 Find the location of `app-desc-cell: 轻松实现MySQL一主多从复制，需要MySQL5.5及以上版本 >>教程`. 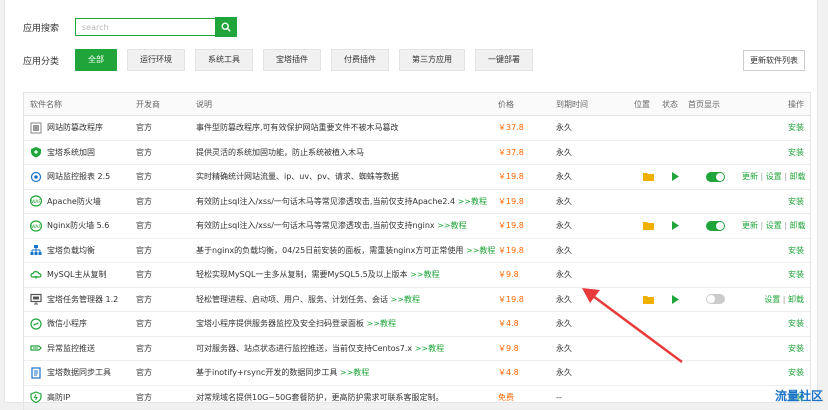

app-desc-cell: 轻松实现MySQL一主多从复制，需要MySQL5.5及以上版本 >>教程 is located at coordinates (347, 274).